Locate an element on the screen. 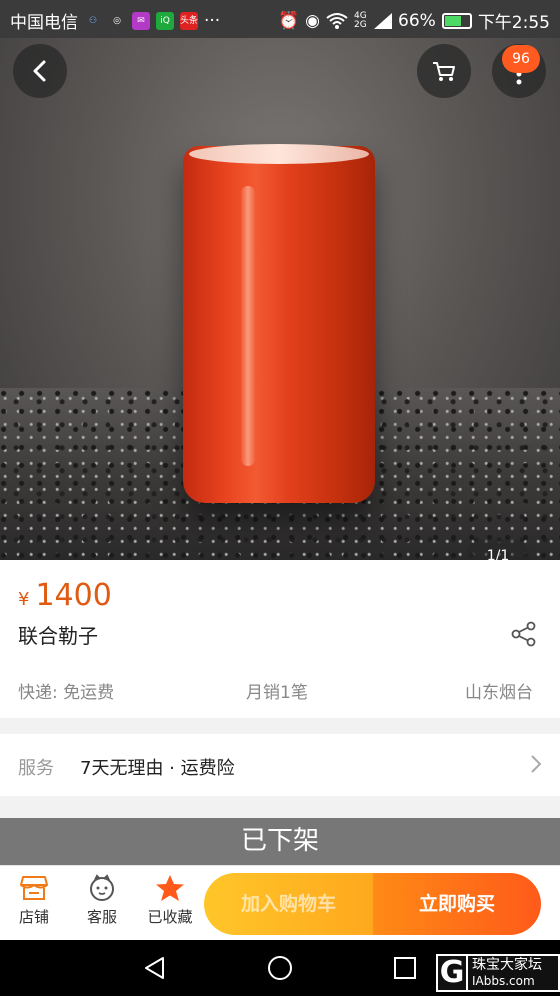  customer-service-tab: 客服 is located at coordinates (102, 900).